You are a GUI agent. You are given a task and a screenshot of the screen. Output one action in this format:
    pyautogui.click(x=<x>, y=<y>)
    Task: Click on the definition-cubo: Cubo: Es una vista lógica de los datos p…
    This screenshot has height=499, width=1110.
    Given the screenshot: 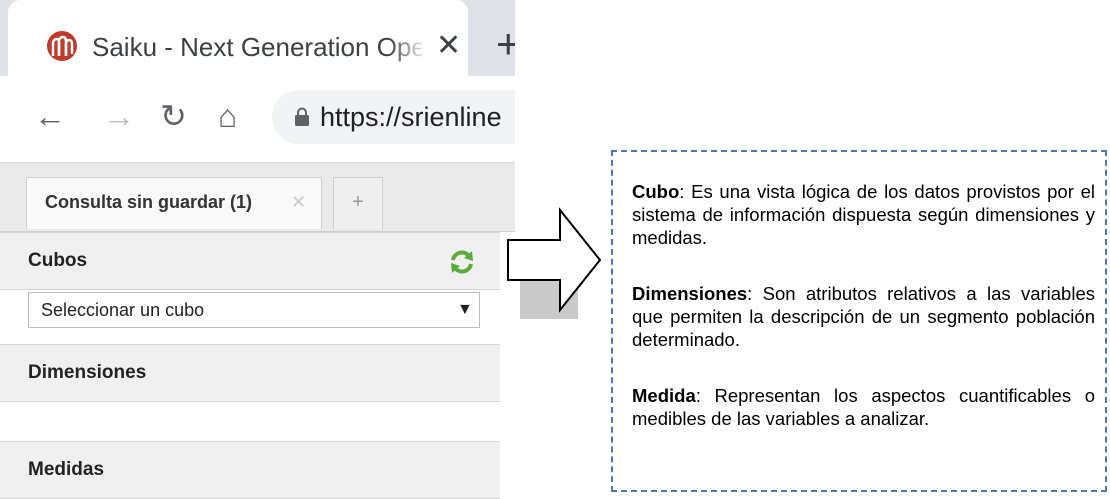 What is the action you would take?
    pyautogui.click(x=863, y=214)
    